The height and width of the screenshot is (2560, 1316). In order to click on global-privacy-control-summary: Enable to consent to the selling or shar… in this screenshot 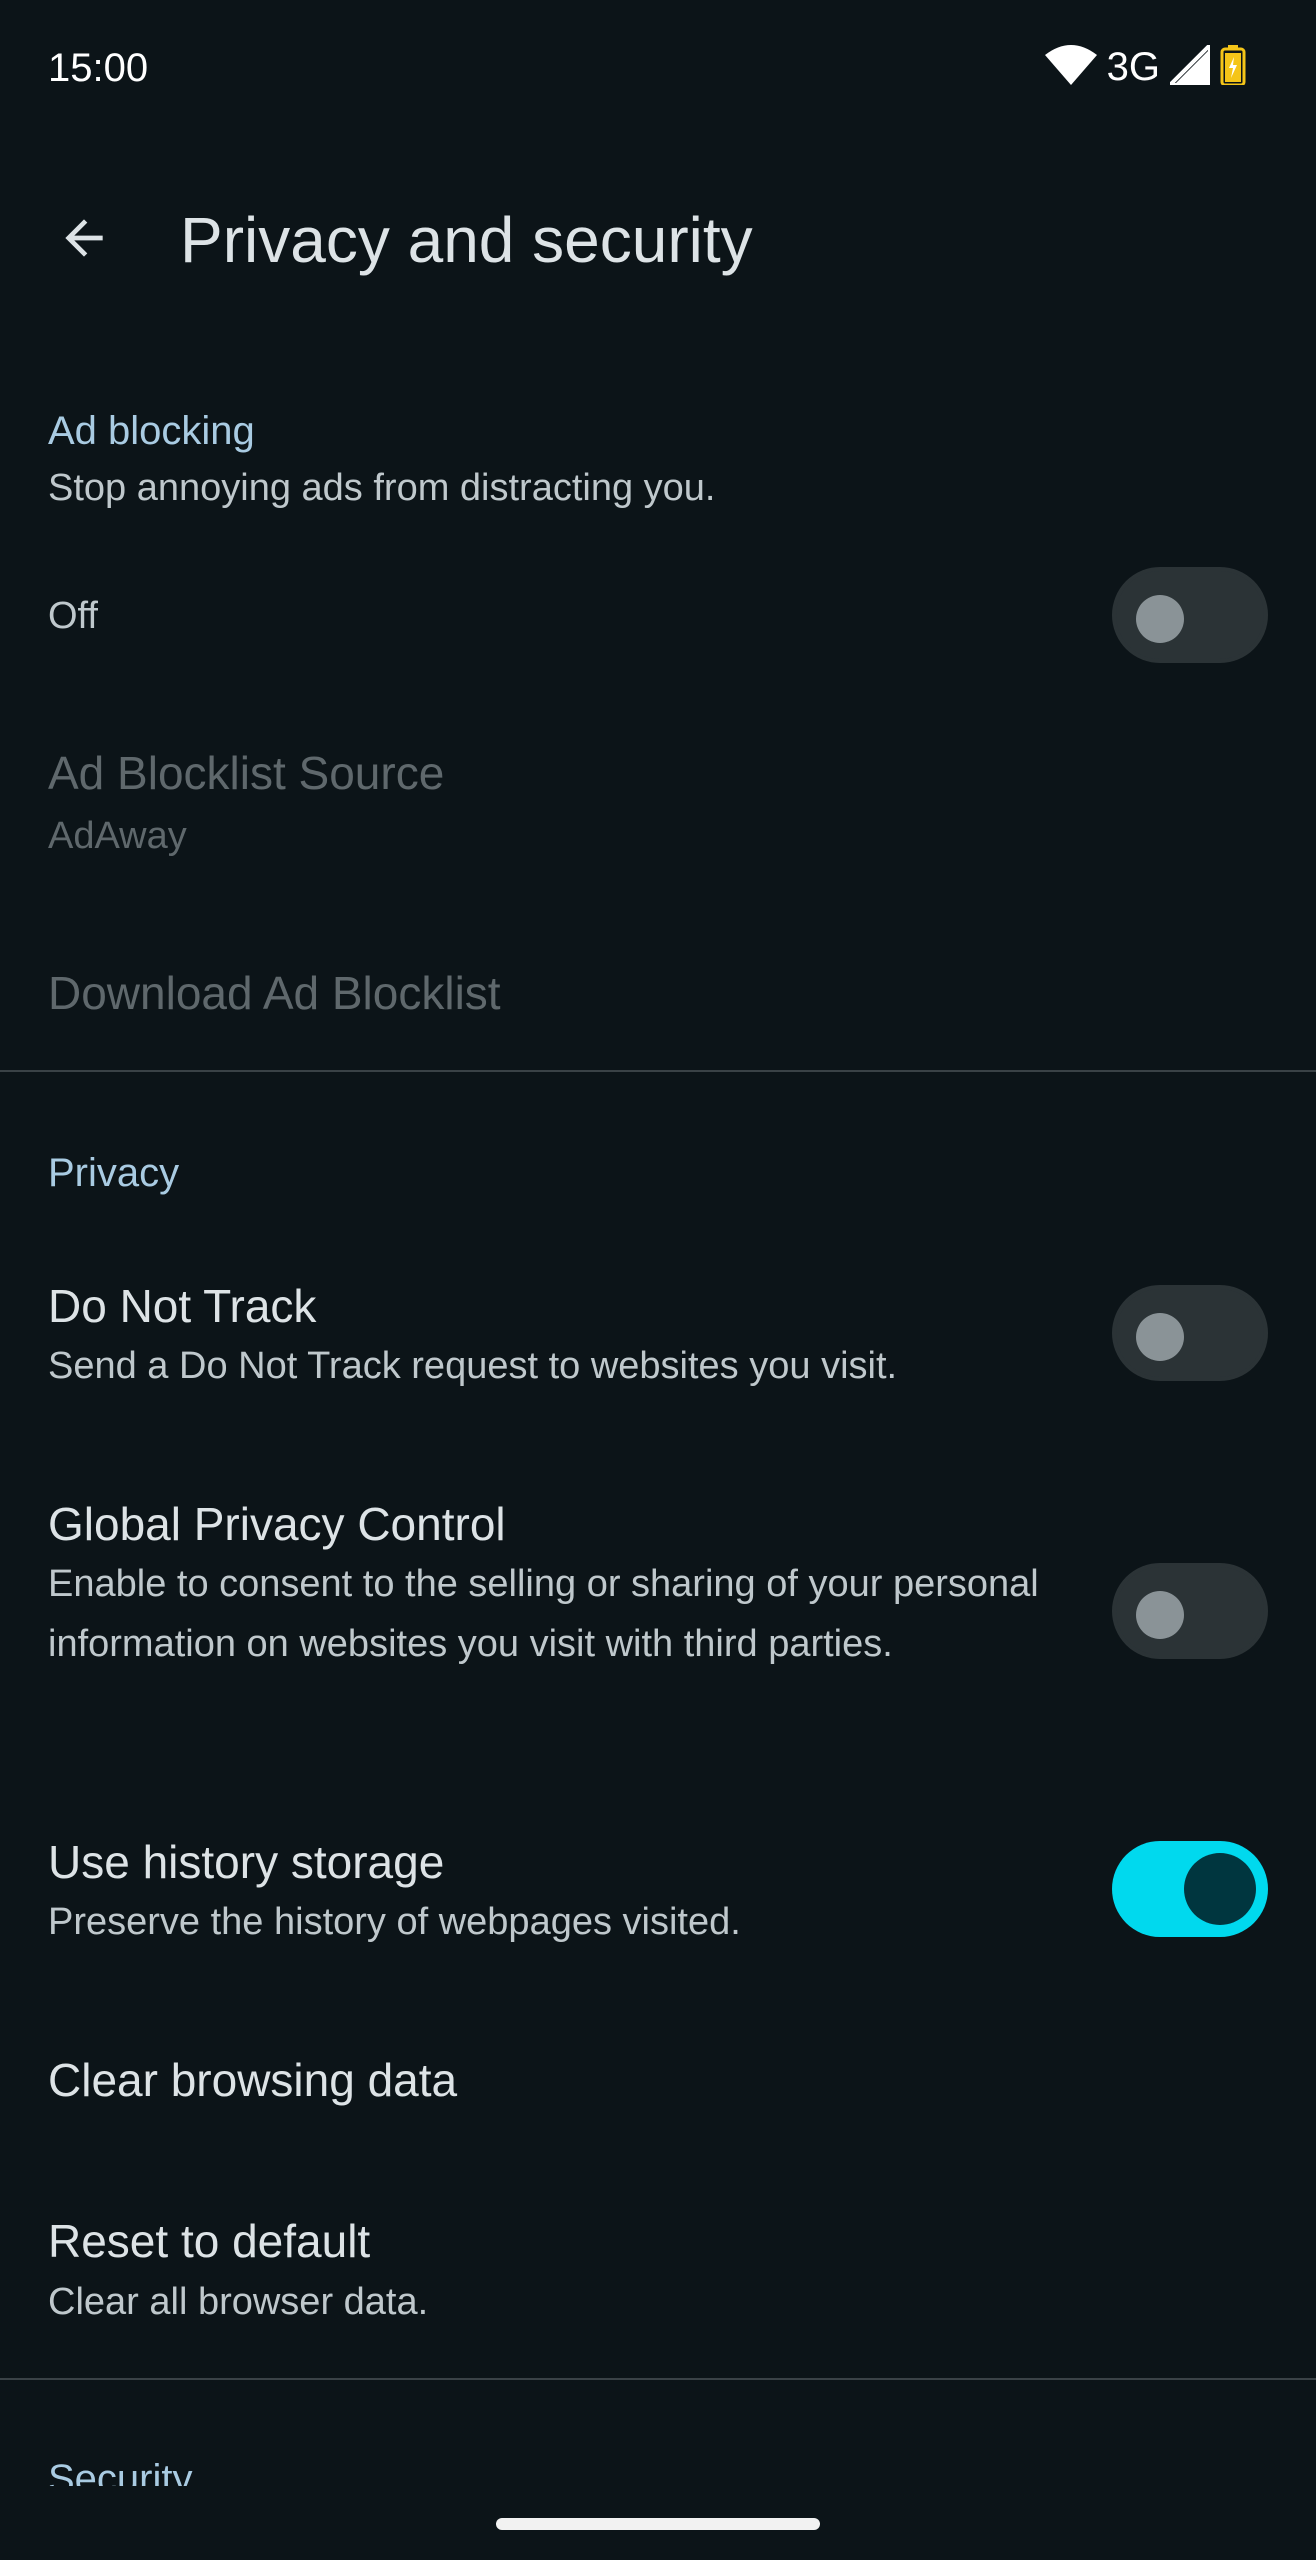, I will do `click(543, 1614)`.